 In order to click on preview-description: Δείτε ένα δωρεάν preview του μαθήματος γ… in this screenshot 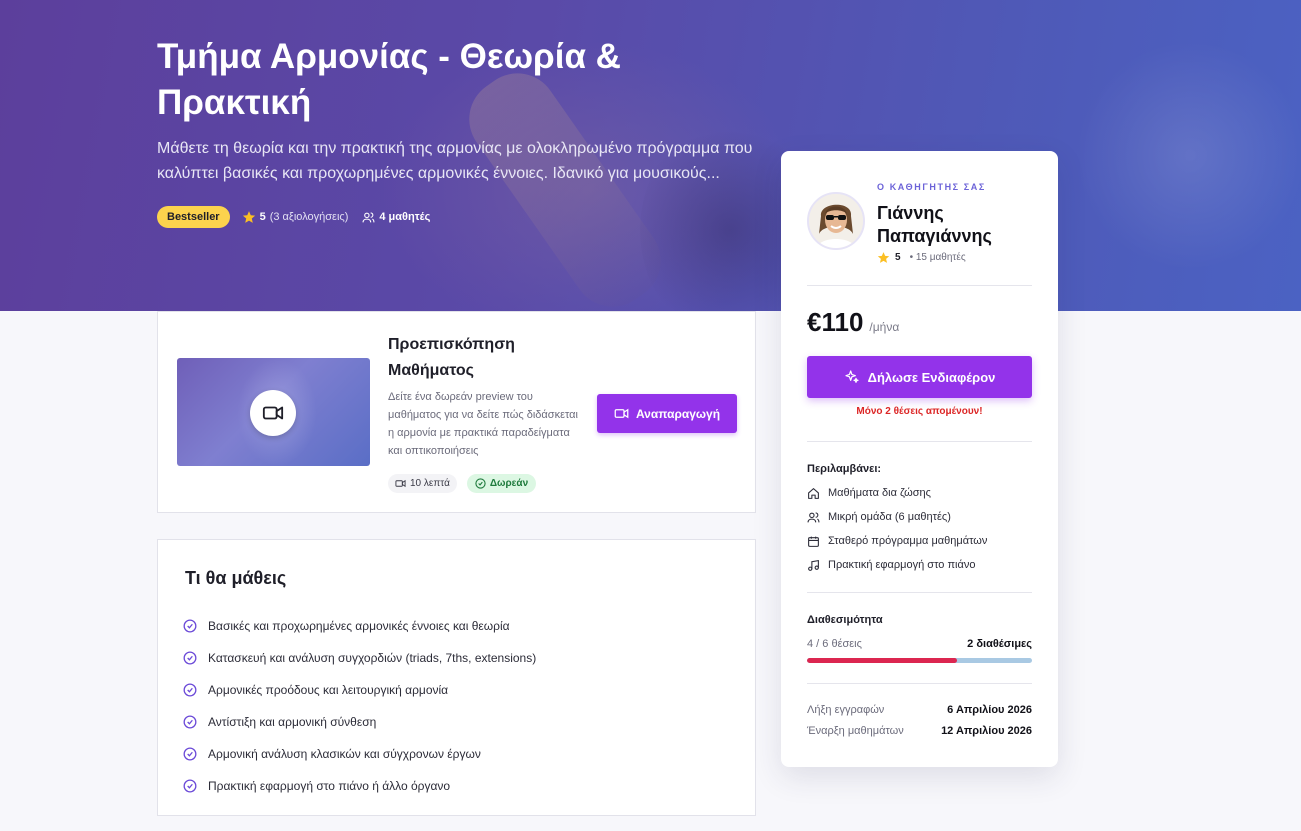, I will do `click(483, 424)`.